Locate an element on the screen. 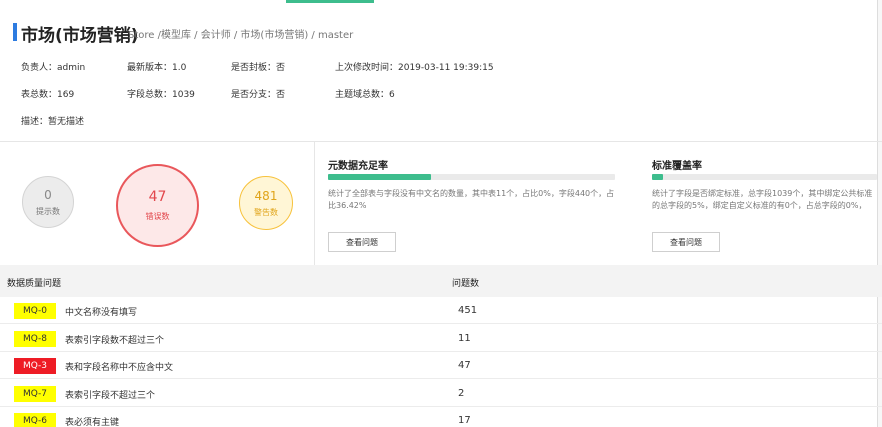  error-count-circle: 47 错误数 is located at coordinates (157, 205).